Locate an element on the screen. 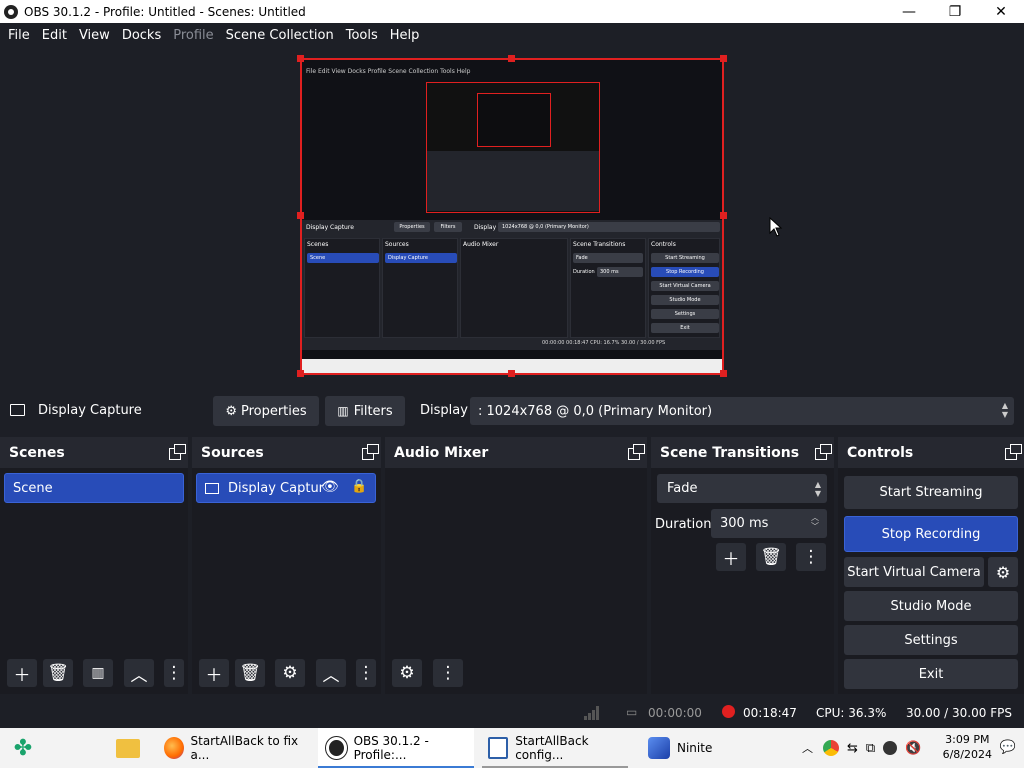  scene-filters-button: ▥ is located at coordinates (98, 673).